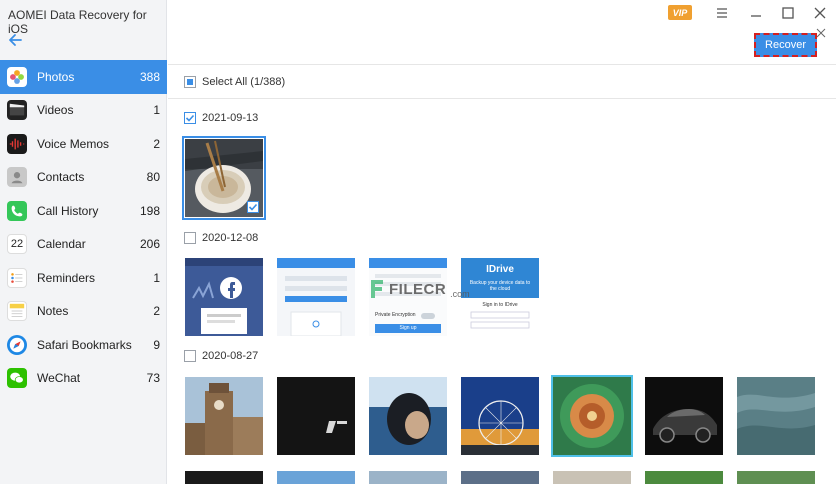  I want to click on sidebar-item-label: Voice Memos, so click(73, 143).